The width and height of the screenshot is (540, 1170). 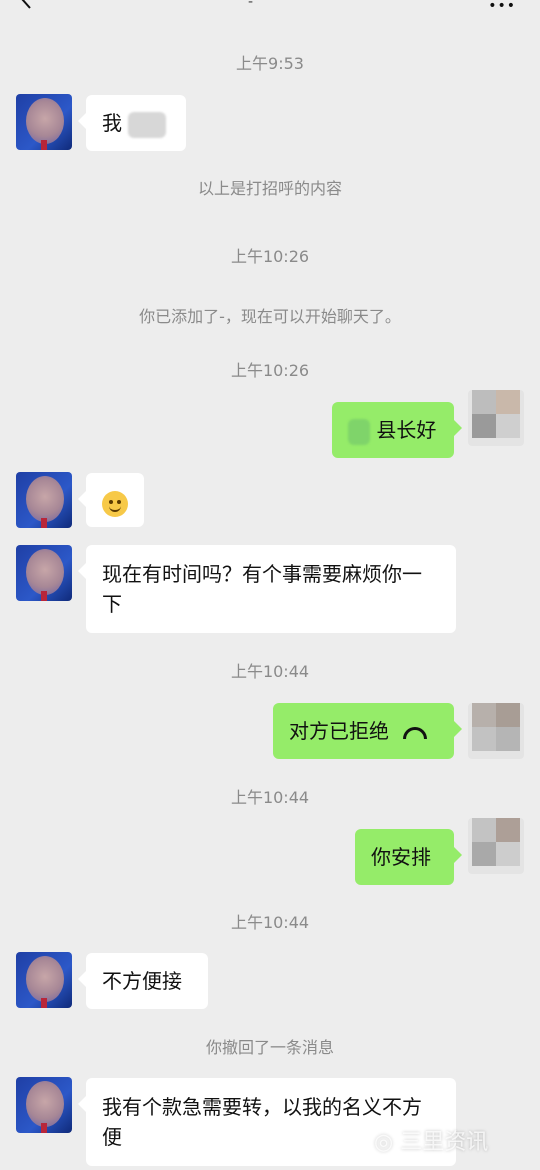 I want to click on outgoing-call-bubble: 对方已拒绝, so click(x=367, y=731).